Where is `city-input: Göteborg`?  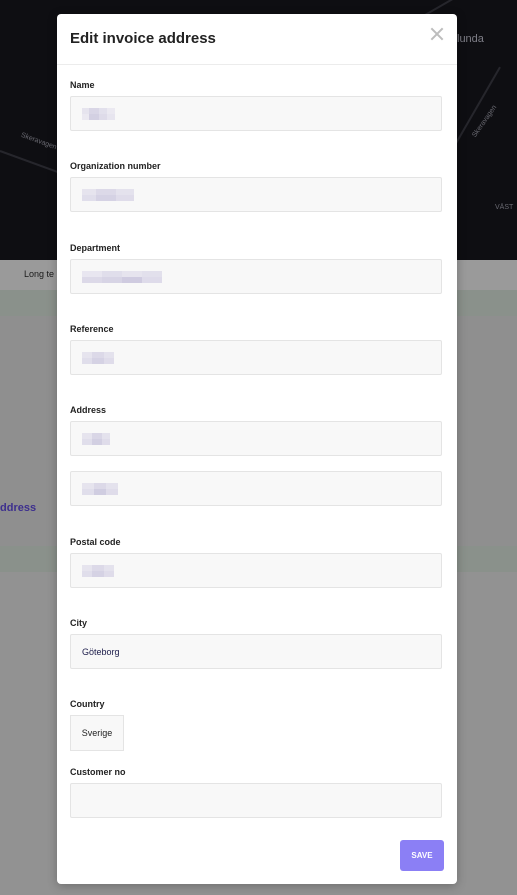 city-input: Göteborg is located at coordinates (256, 651).